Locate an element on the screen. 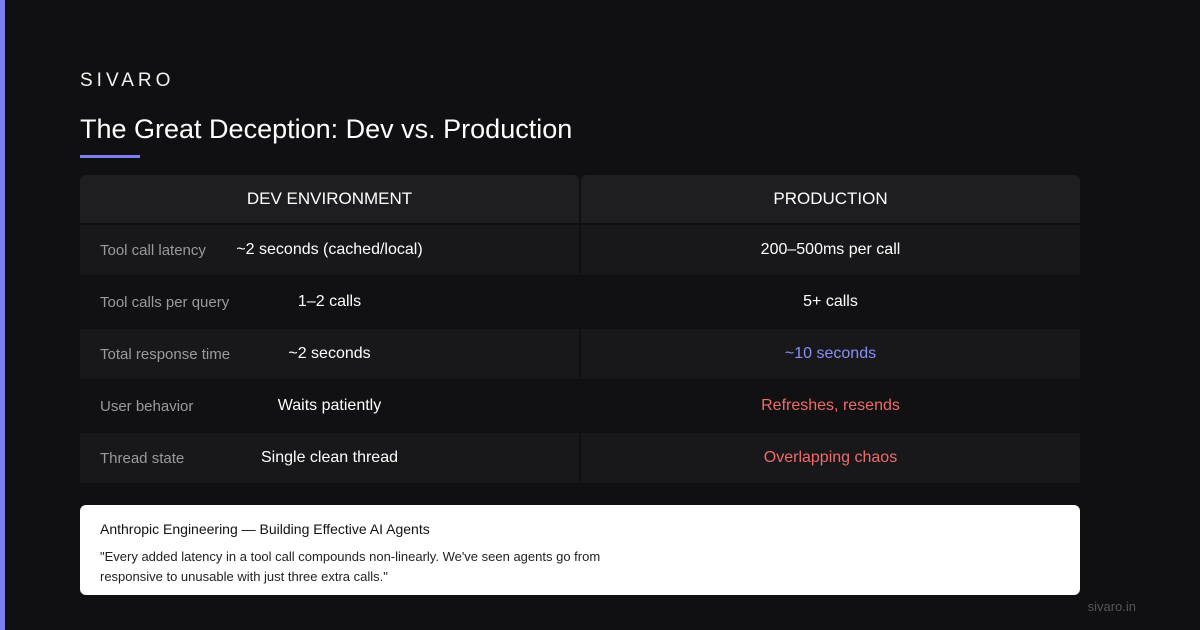 Image resolution: width=1200 pixels, height=630 pixels. dev-cell: Thread state Single clean thread is located at coordinates (329, 458).